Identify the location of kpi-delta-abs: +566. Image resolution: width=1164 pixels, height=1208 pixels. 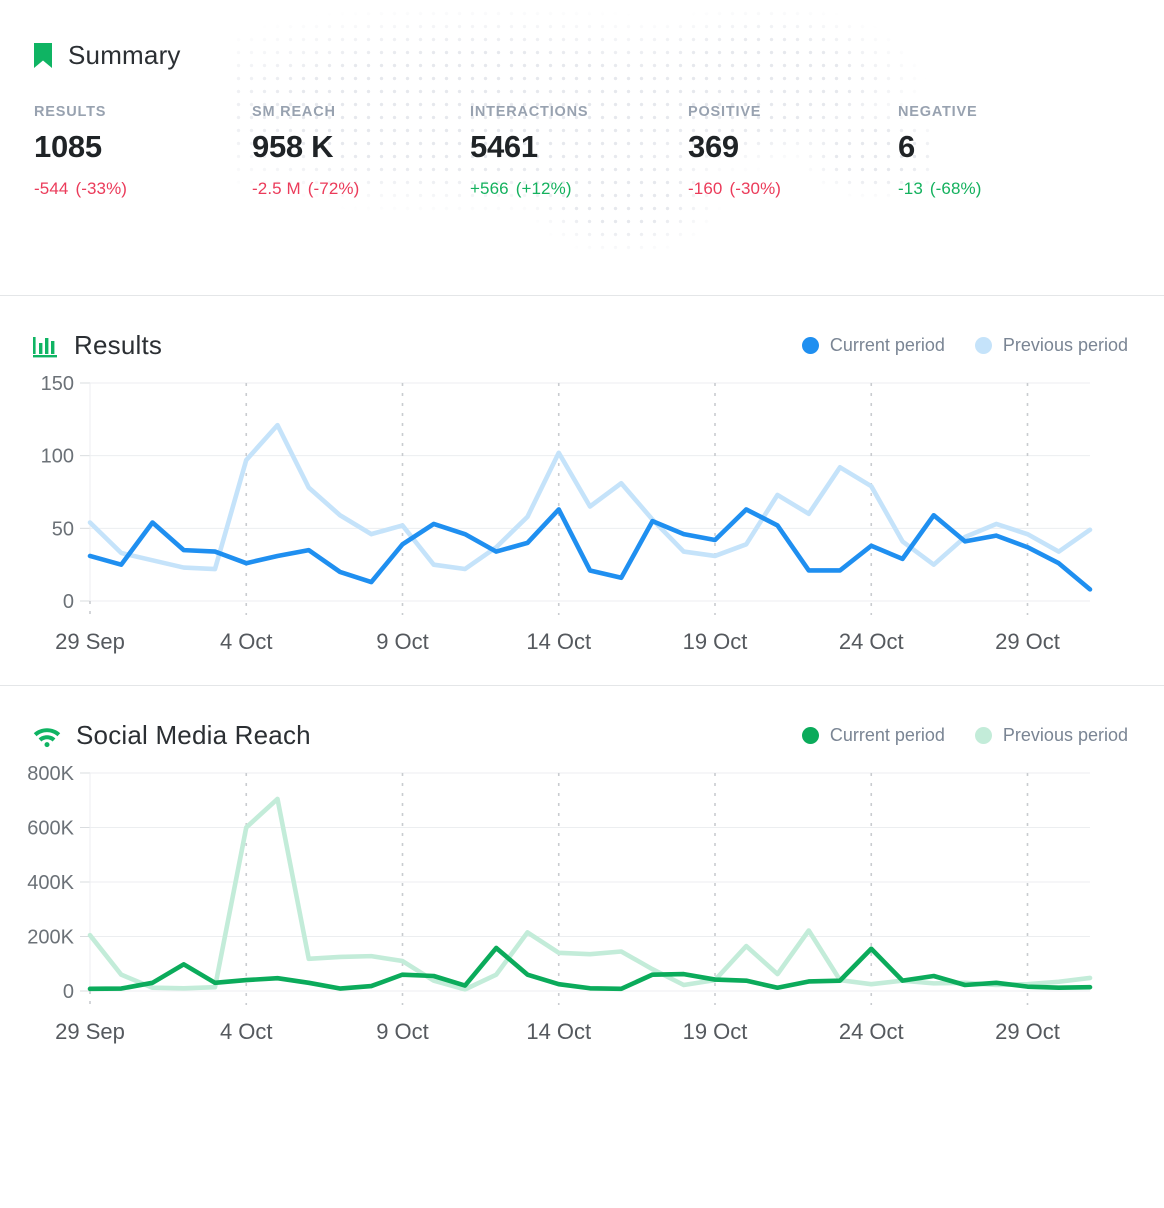
(489, 188).